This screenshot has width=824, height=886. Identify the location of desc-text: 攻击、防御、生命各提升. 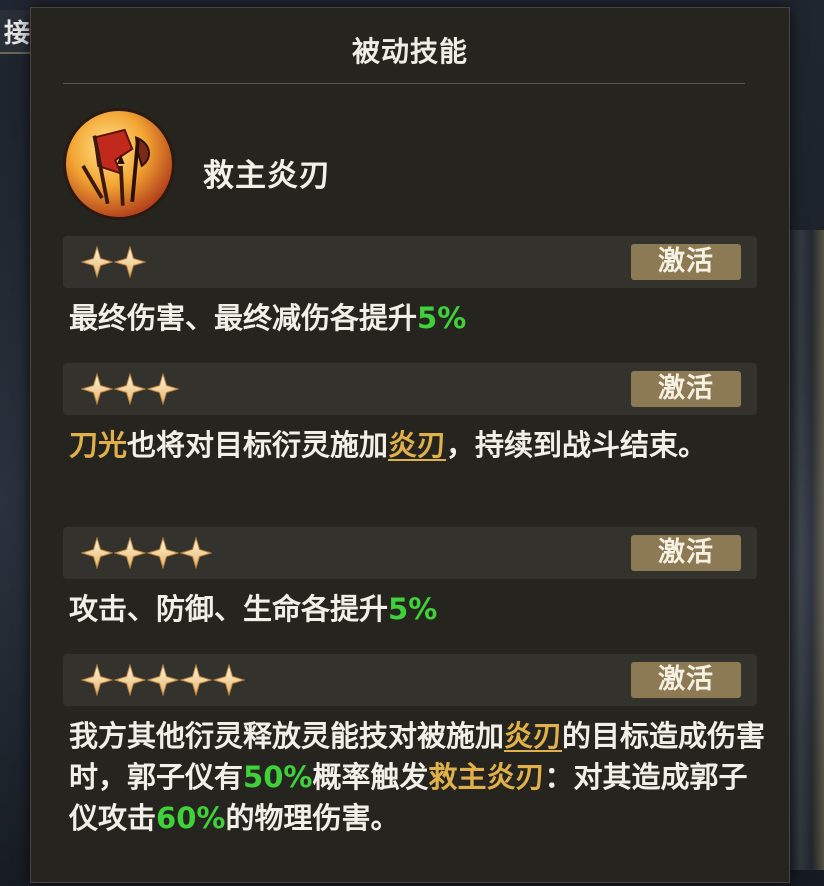
(229, 609).